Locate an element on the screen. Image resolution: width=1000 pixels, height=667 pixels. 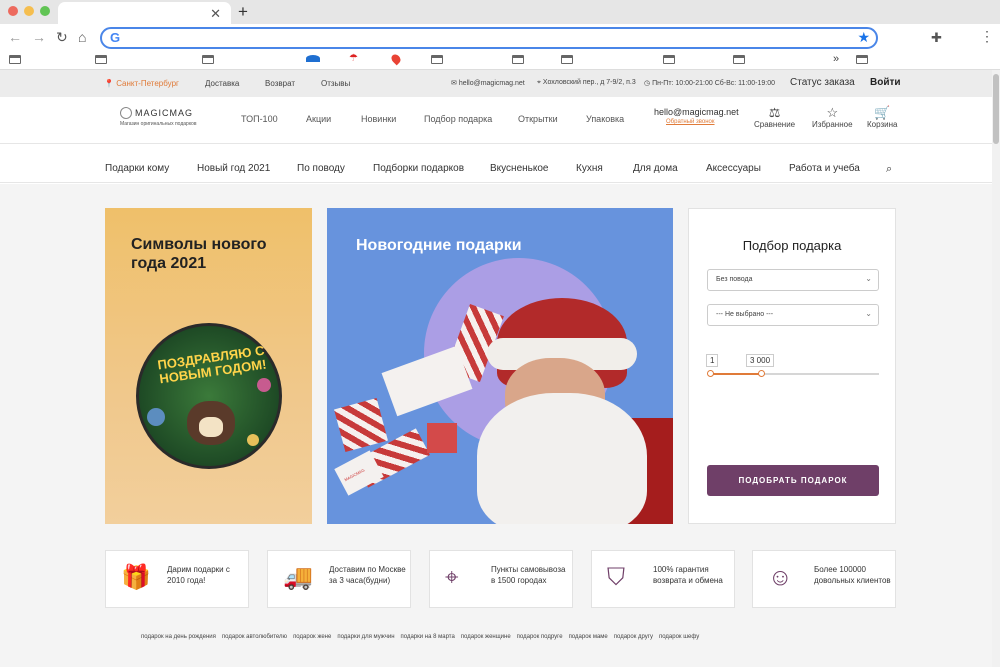
close-window-button is located at coordinates (13, 11).